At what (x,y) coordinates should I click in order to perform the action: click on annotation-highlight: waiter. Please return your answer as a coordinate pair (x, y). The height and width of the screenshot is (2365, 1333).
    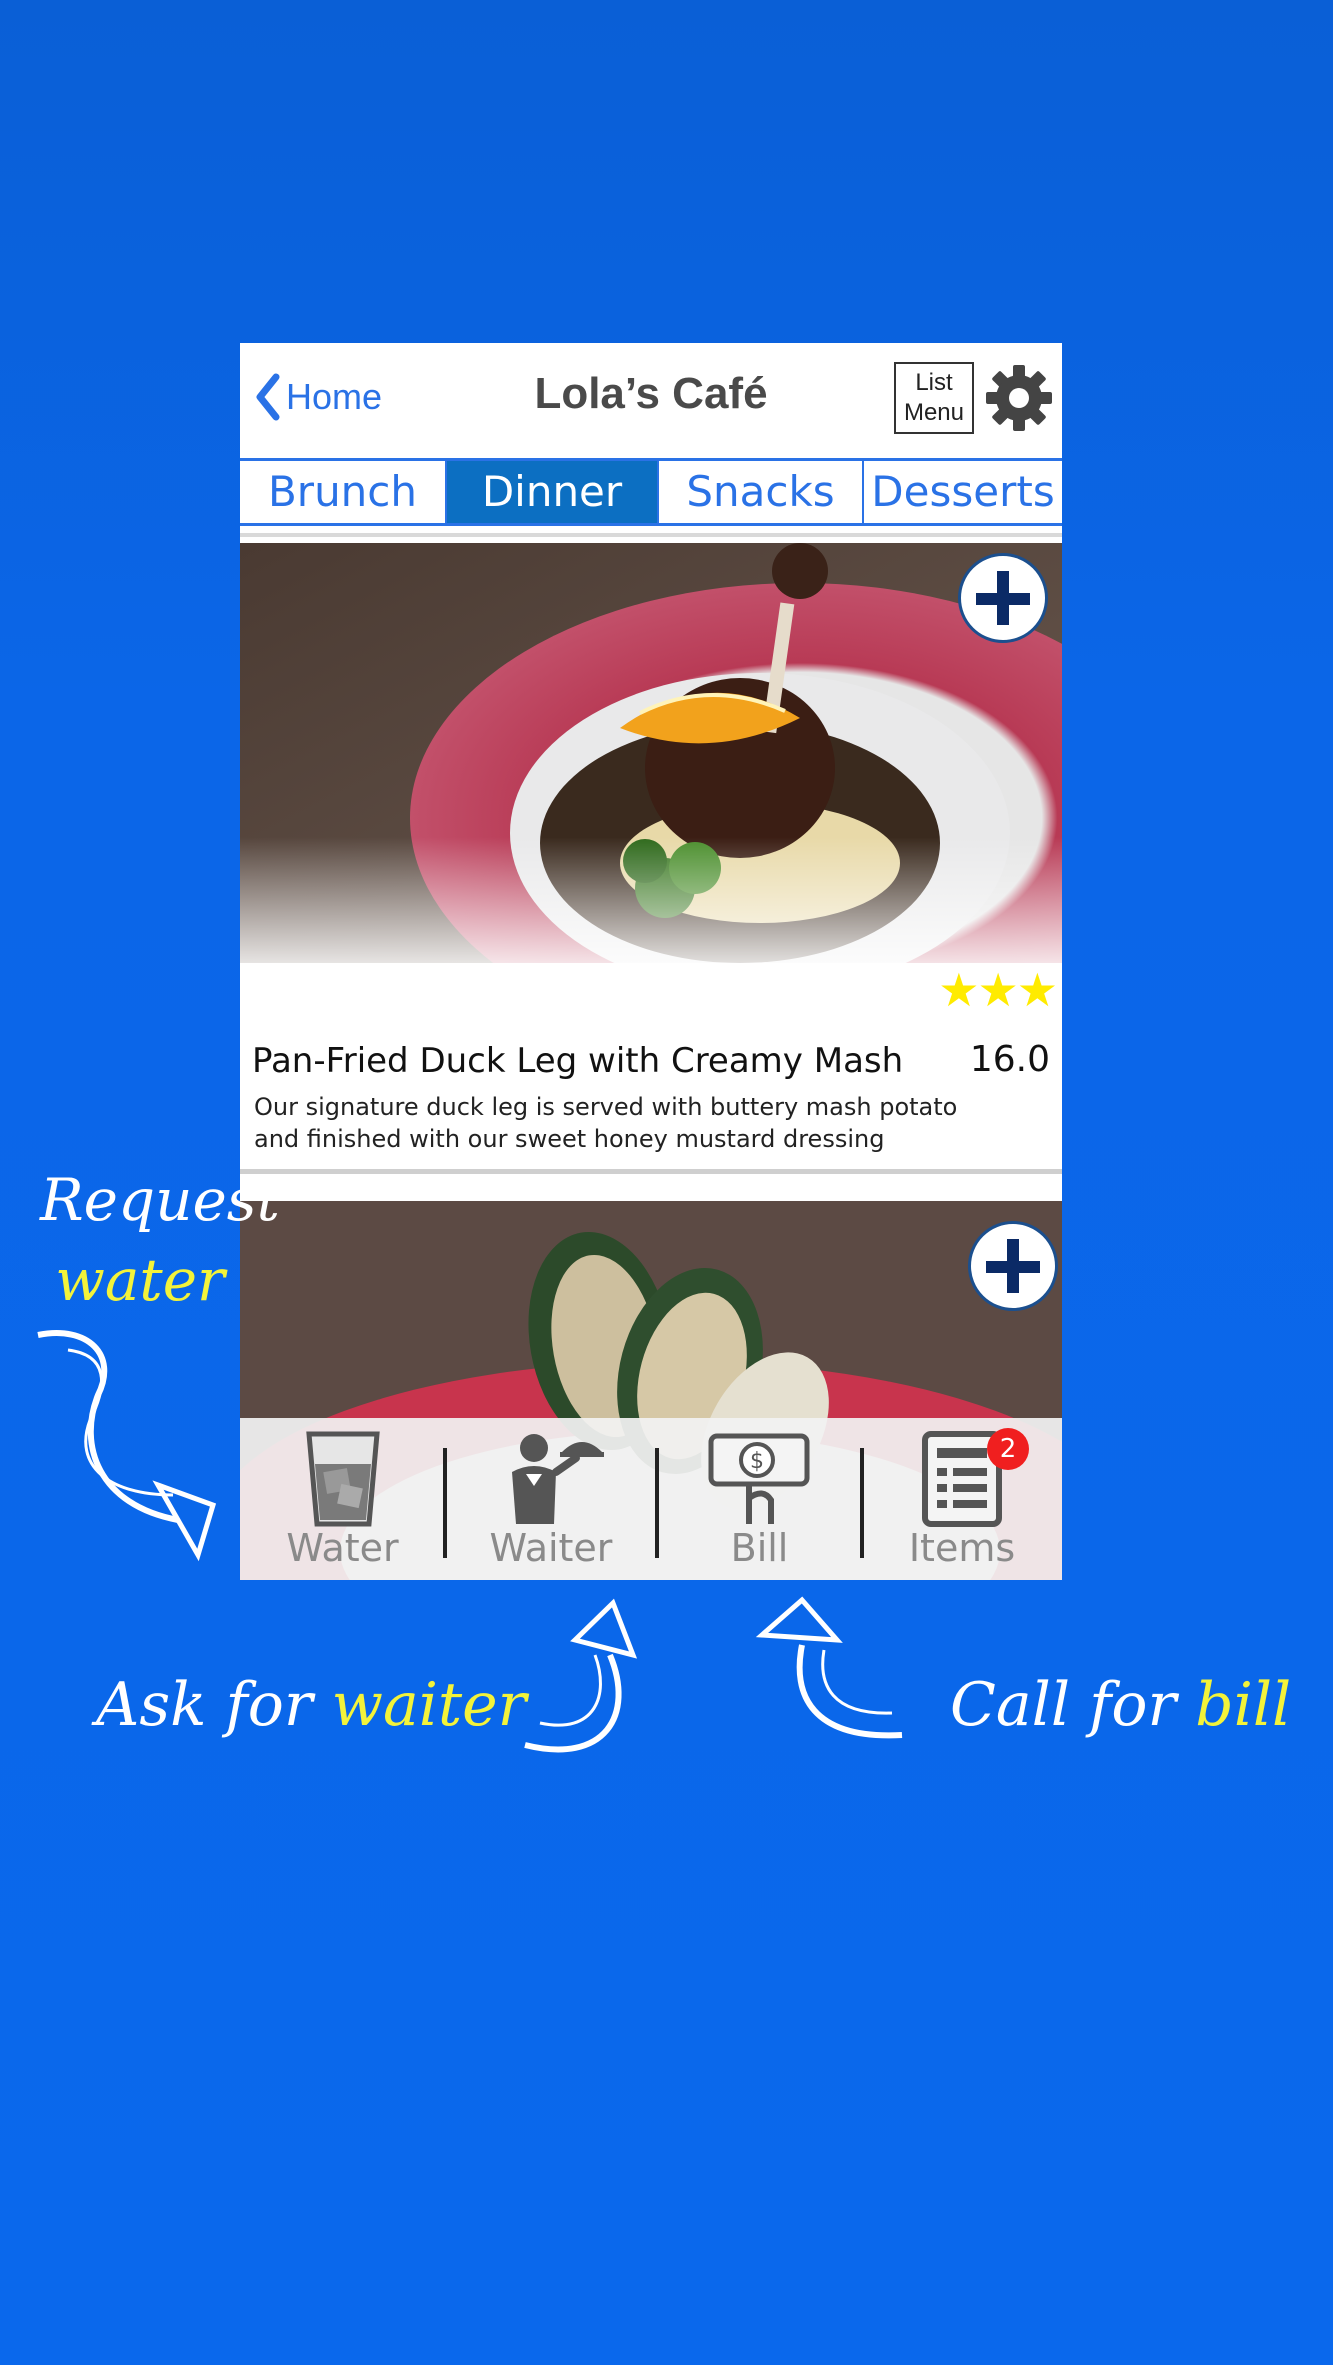
    Looking at the image, I should click on (429, 1705).